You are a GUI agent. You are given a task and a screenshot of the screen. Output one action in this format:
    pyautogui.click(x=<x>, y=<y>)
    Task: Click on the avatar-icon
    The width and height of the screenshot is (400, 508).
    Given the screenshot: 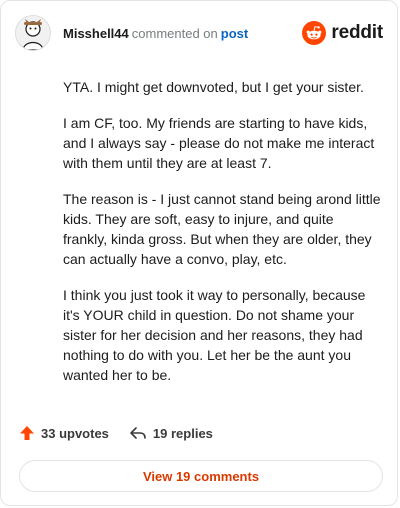 What is the action you would take?
    pyautogui.click(x=33, y=33)
    